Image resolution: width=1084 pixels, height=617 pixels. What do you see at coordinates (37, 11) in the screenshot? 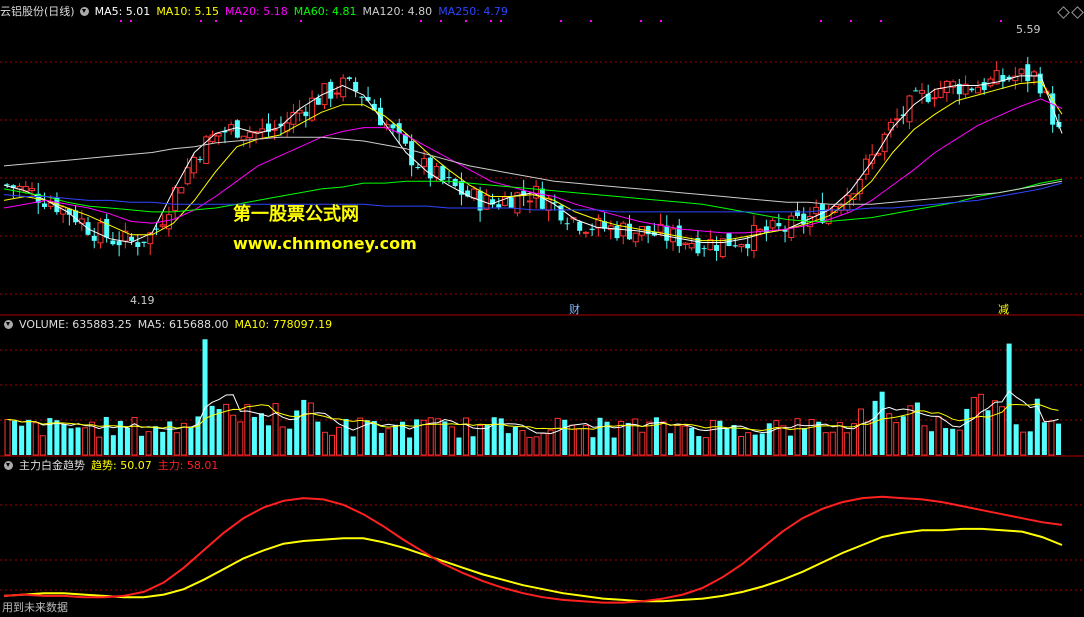
I see `stock-title: 云铝股份(日线)` at bounding box center [37, 11].